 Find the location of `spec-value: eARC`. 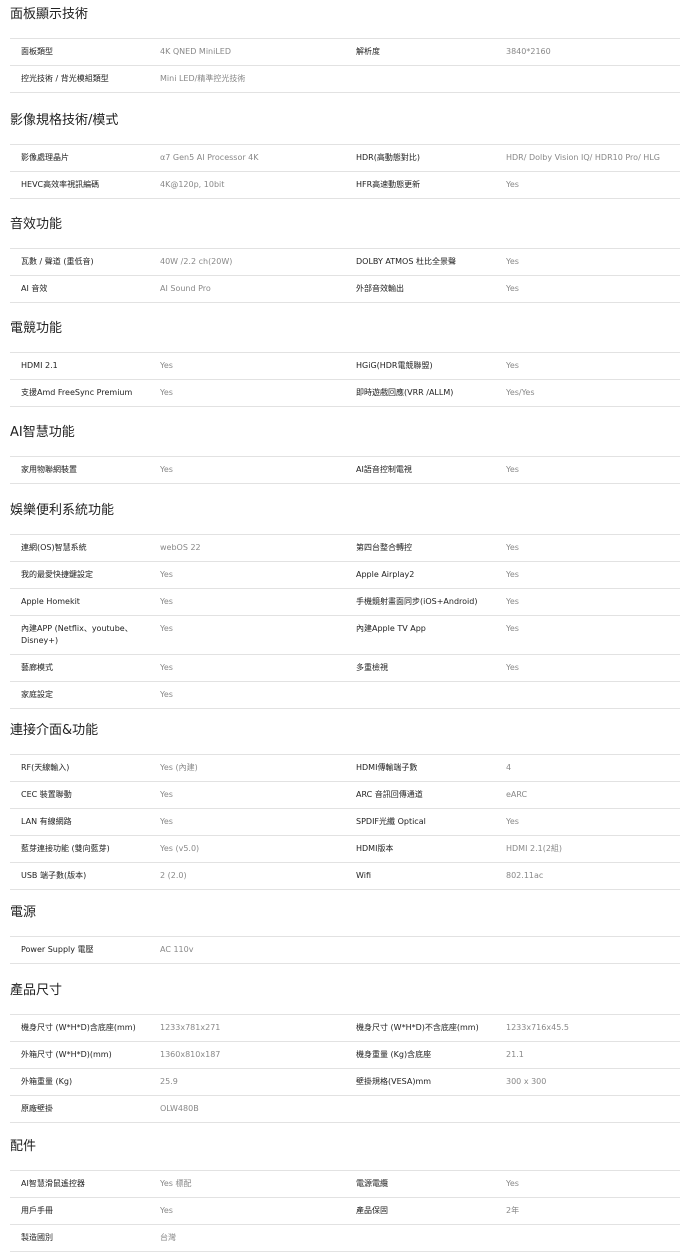

spec-value: eARC is located at coordinates (517, 794).